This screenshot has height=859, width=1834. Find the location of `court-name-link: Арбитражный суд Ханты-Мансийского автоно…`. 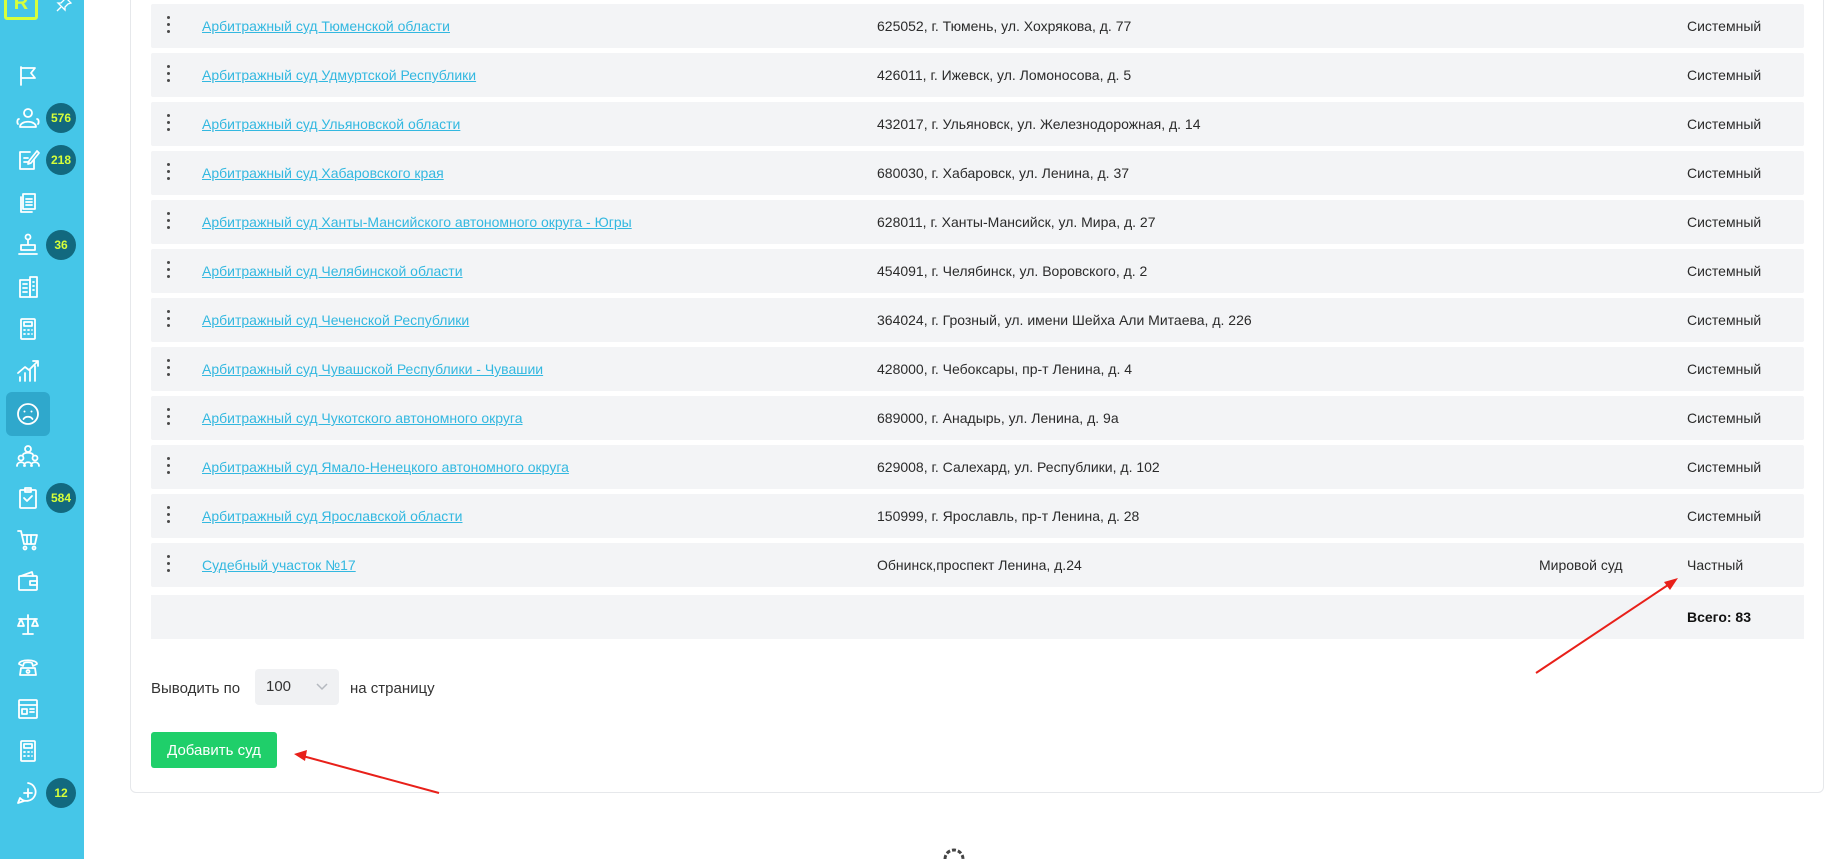

court-name-link: Арбитражный суд Ханты-Мансийского автоно… is located at coordinates (417, 222).